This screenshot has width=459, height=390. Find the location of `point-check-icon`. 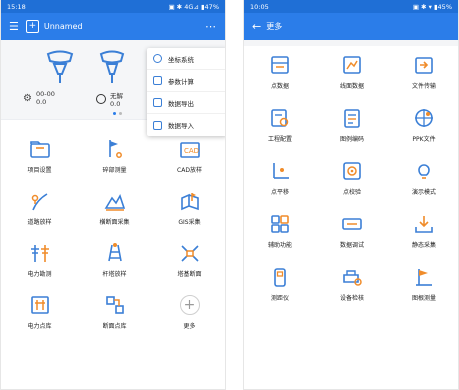

point-check-icon is located at coordinates (352, 171).